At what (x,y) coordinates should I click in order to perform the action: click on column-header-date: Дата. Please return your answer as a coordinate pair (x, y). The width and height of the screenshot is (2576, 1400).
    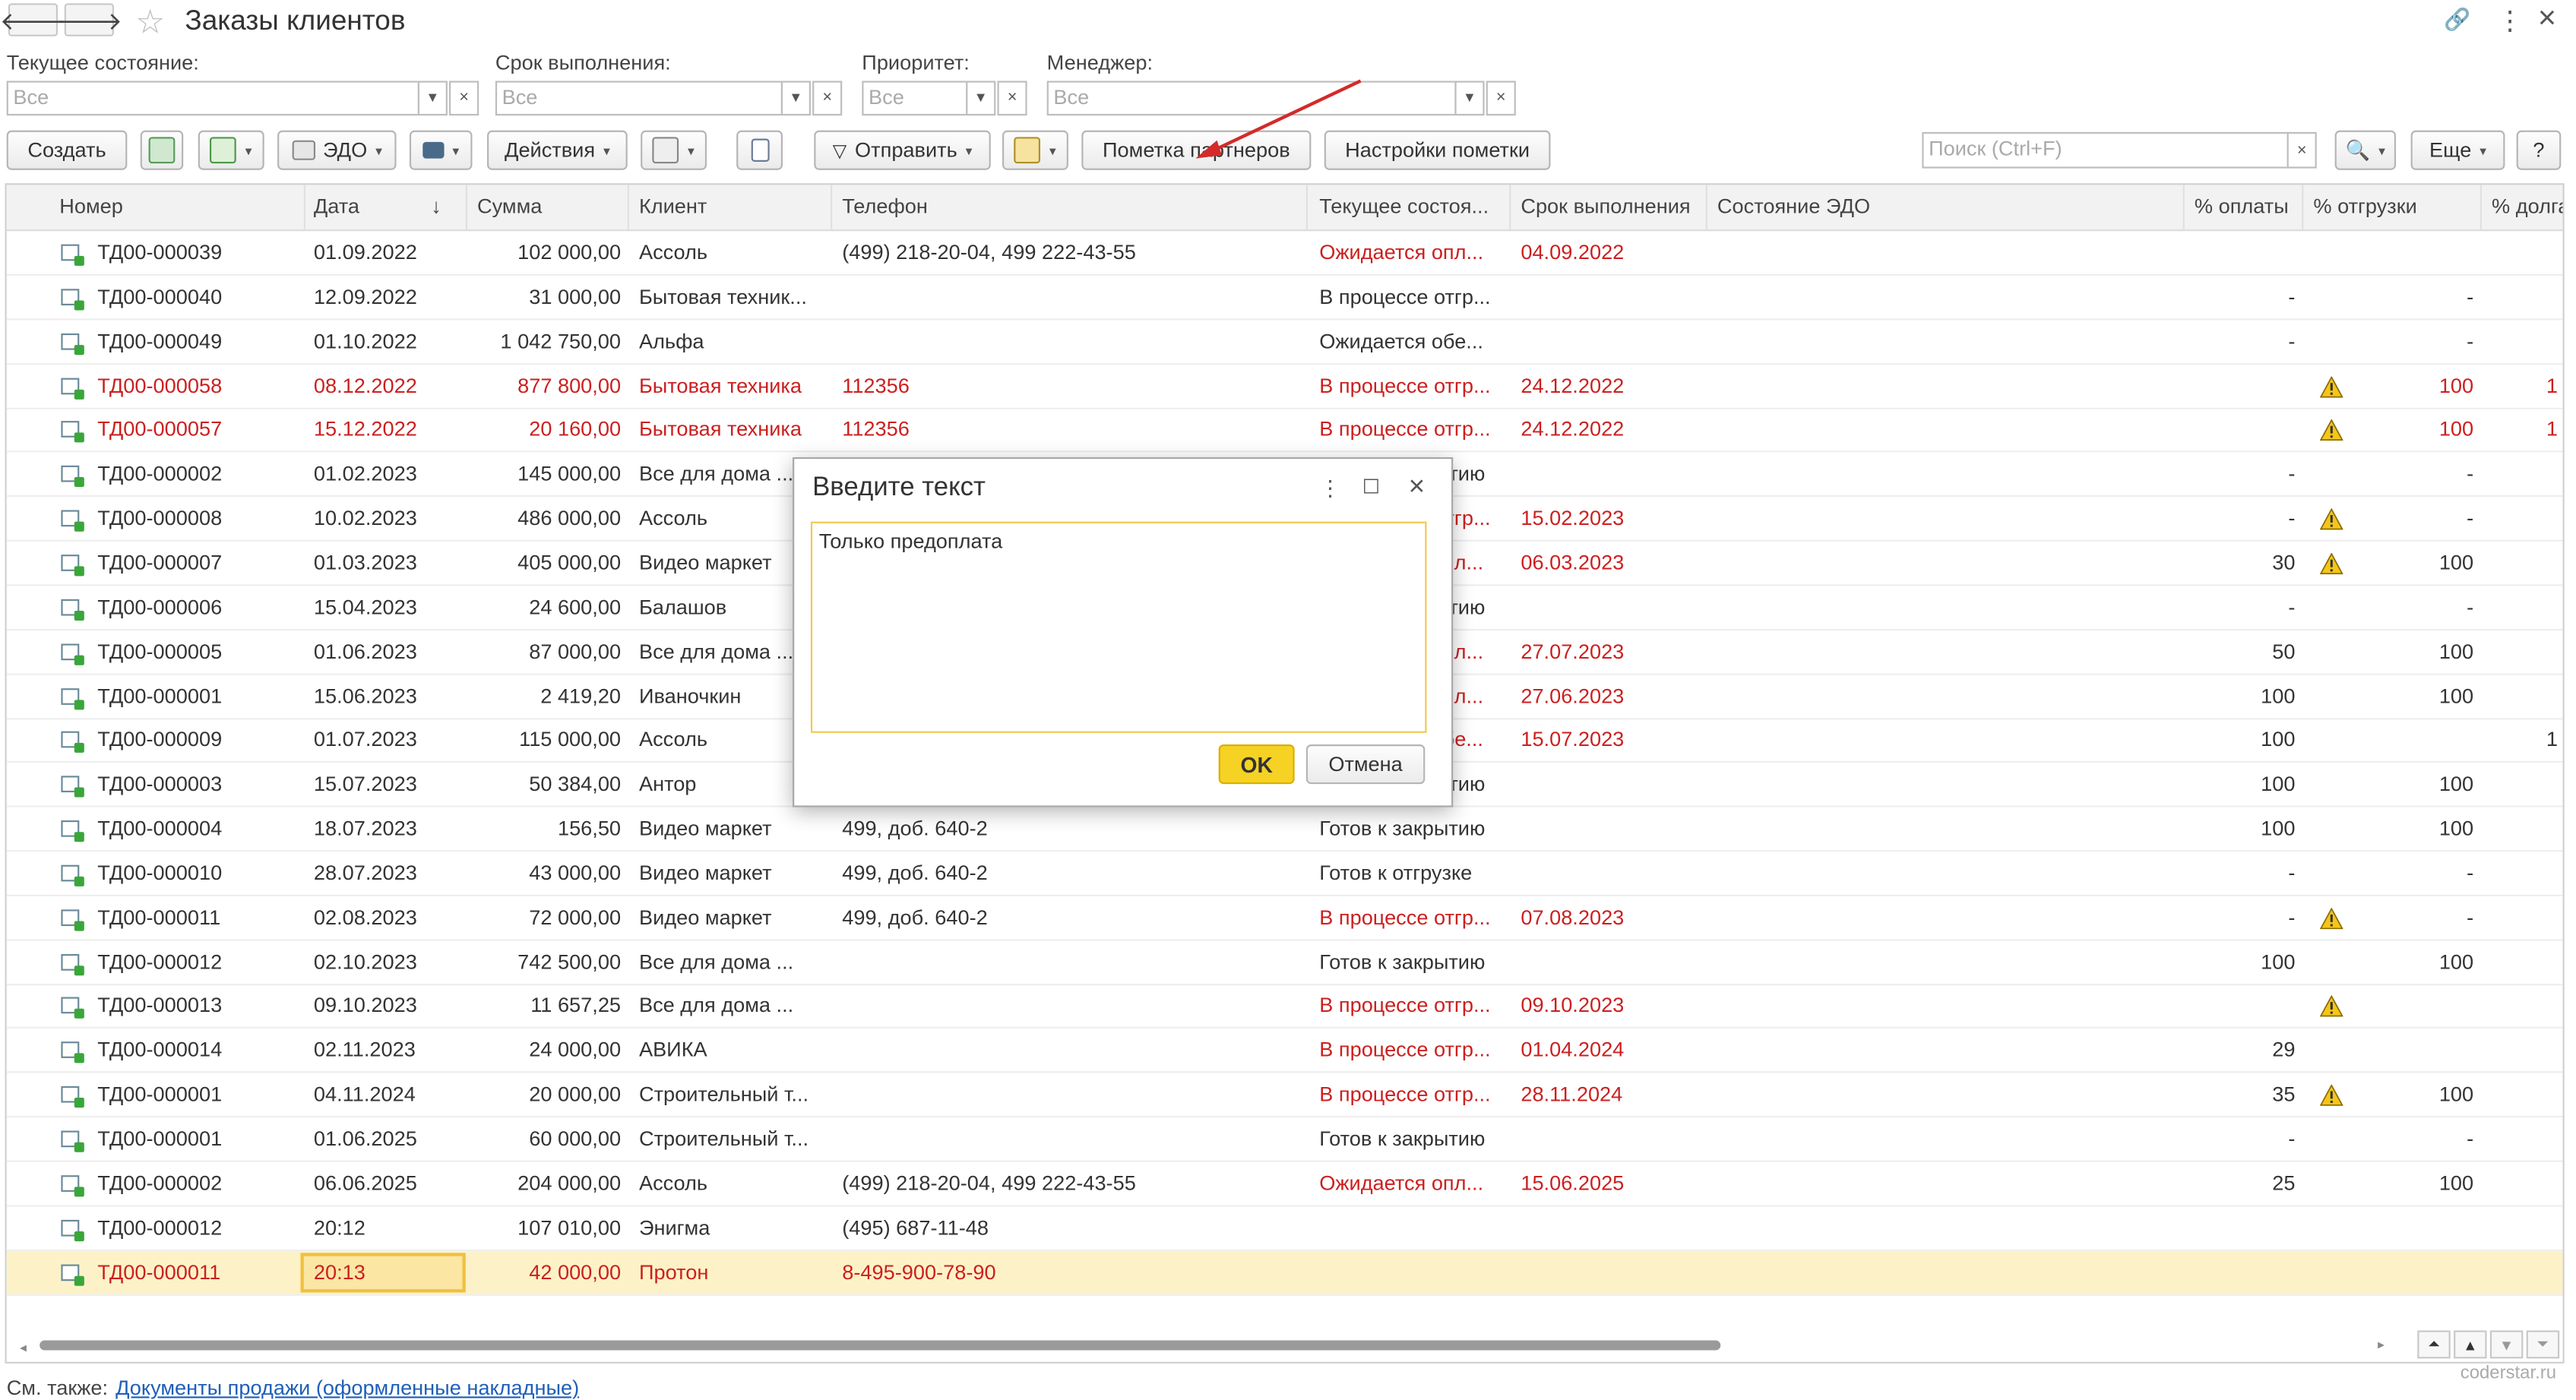
    Looking at the image, I should click on (336, 206).